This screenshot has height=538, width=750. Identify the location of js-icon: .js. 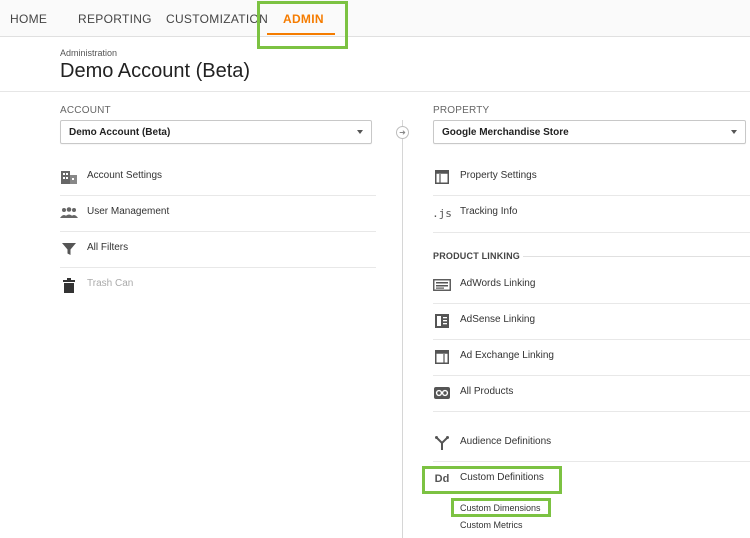
(442, 213).